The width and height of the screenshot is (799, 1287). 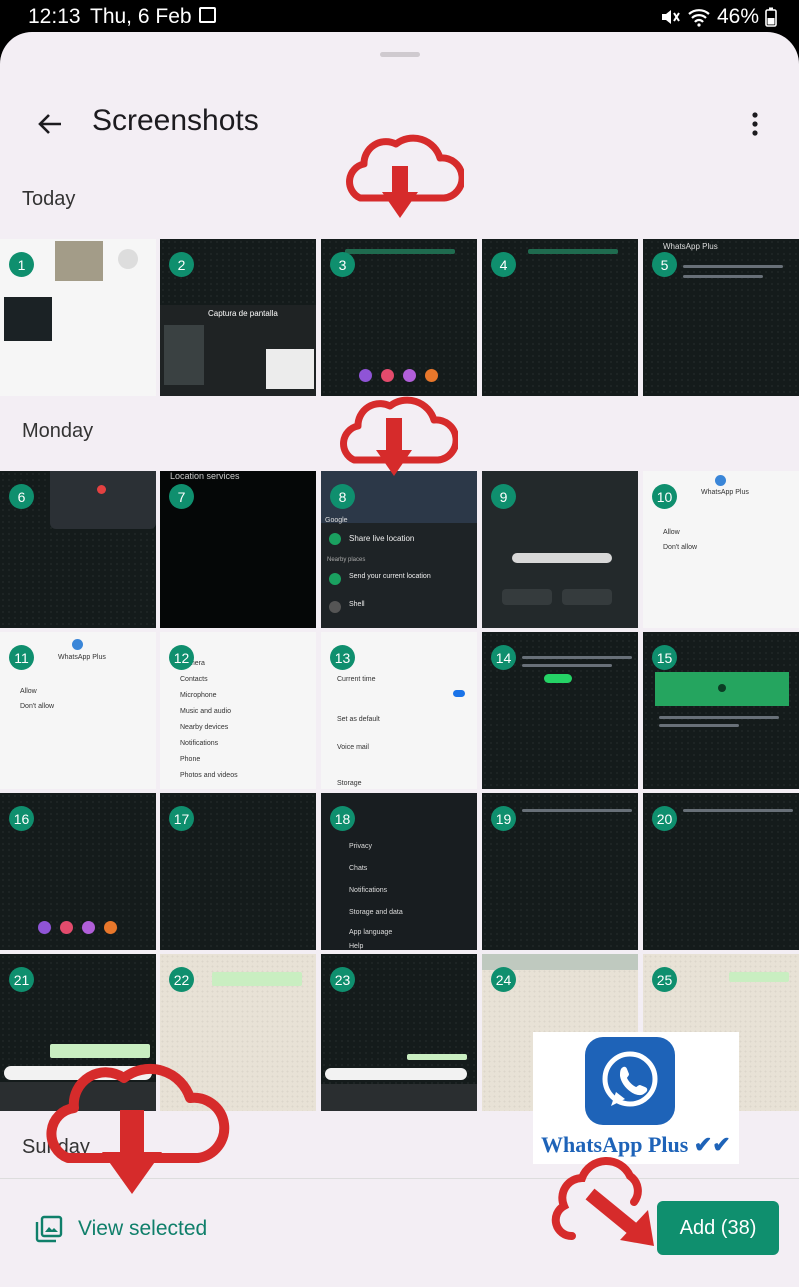 I want to click on thumb-text: Captura de pantalla, so click(x=243, y=313).